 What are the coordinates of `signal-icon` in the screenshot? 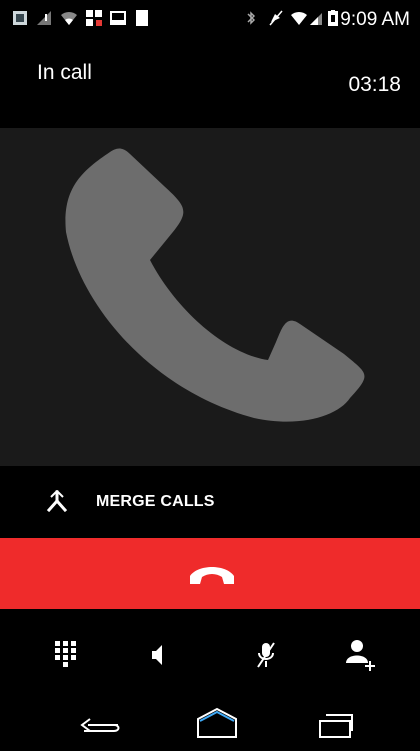 It's located at (316, 19).